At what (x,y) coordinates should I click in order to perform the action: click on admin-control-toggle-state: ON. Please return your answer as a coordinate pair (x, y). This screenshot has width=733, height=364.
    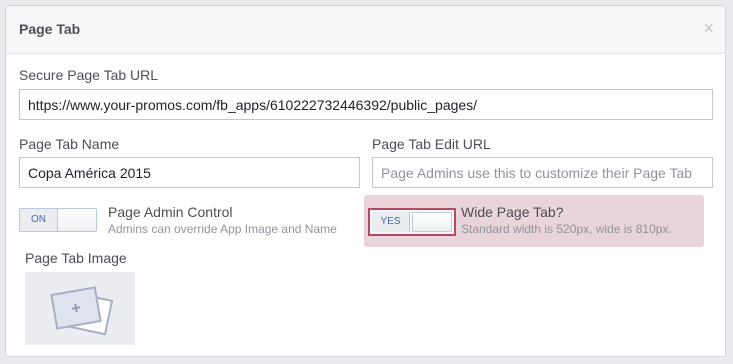
    Looking at the image, I should click on (39, 220).